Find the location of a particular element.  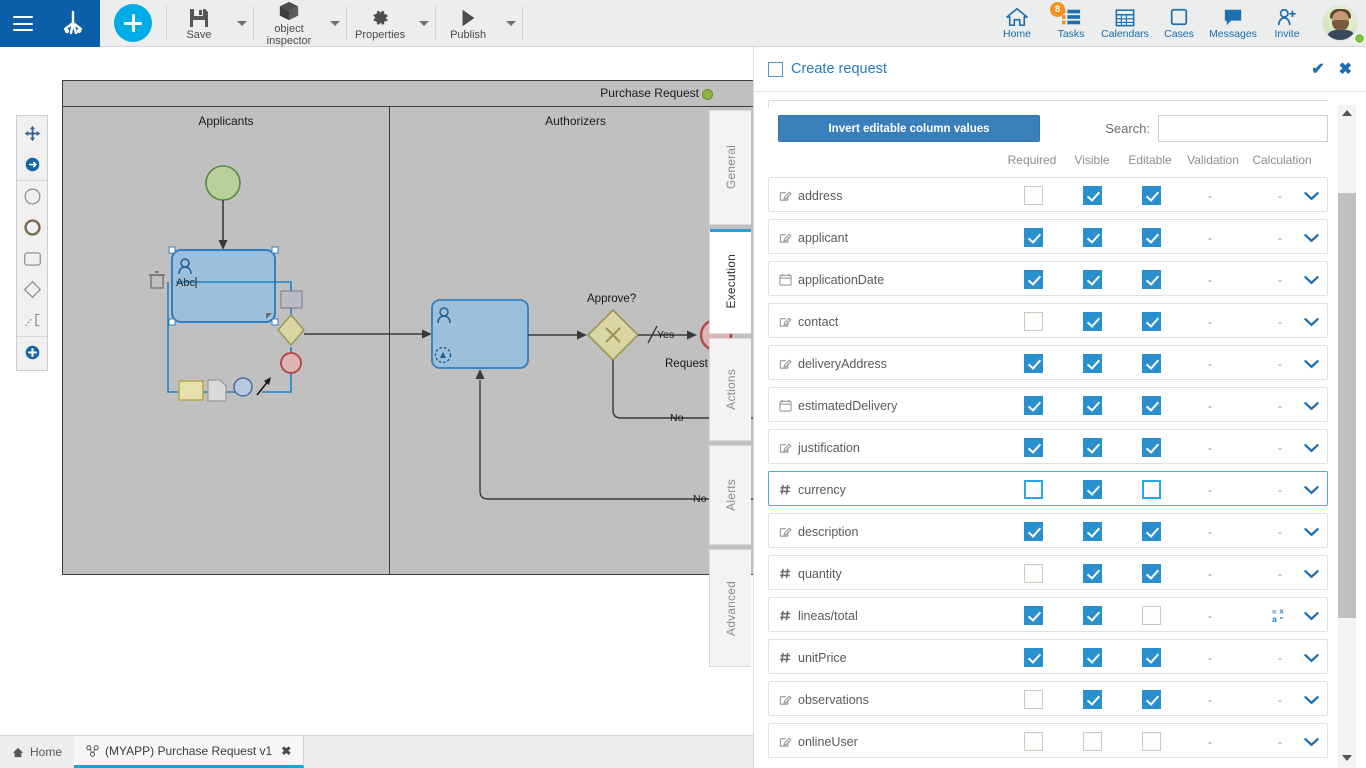

calculation-cell: = x a " is located at coordinates (1280, 615).